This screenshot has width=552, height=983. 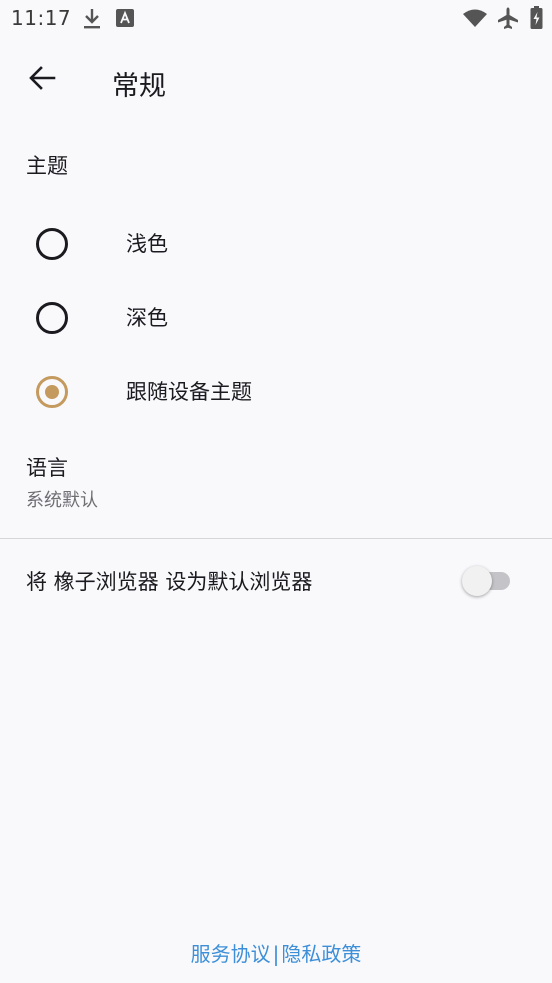 What do you see at coordinates (92, 21) in the screenshot?
I see `download-icon` at bounding box center [92, 21].